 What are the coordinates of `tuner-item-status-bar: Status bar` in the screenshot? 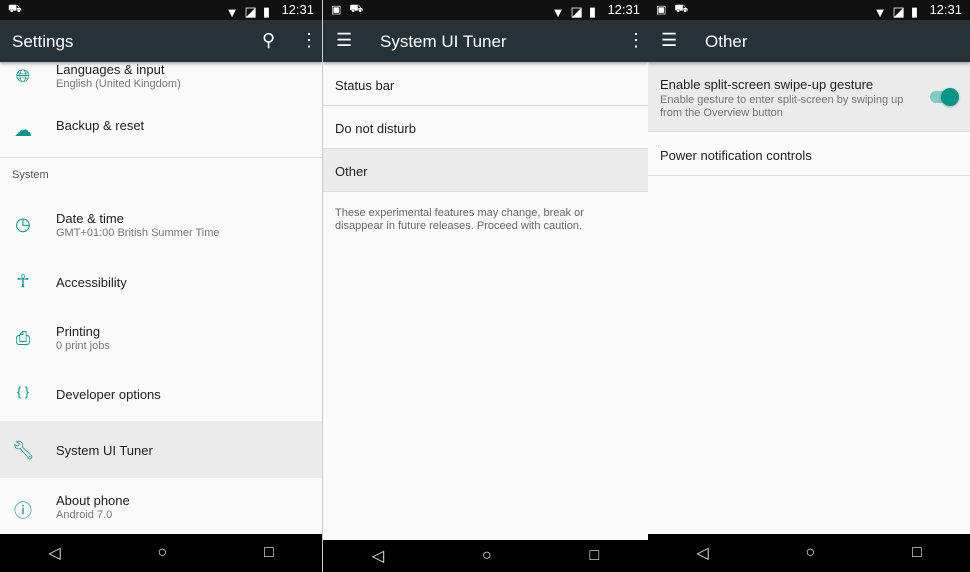 It's located at (485, 84).